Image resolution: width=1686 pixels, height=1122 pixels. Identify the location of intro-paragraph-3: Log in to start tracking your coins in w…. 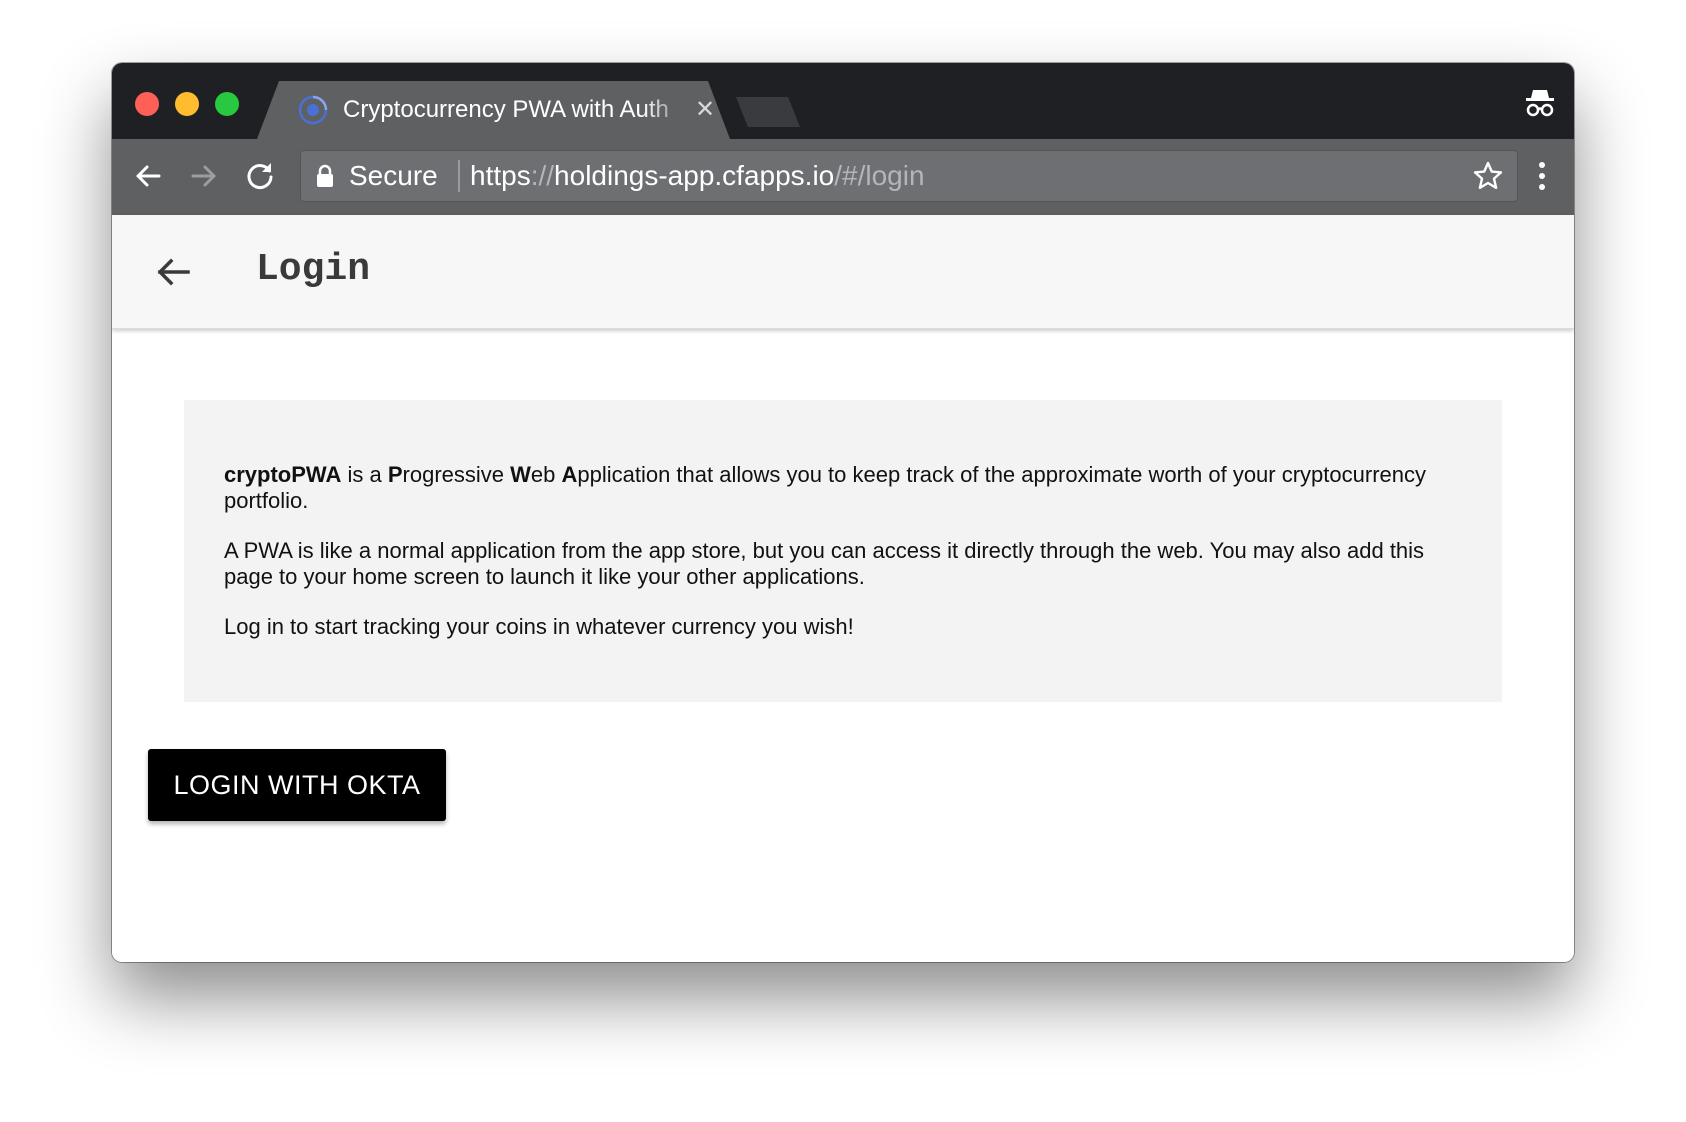
(539, 626).